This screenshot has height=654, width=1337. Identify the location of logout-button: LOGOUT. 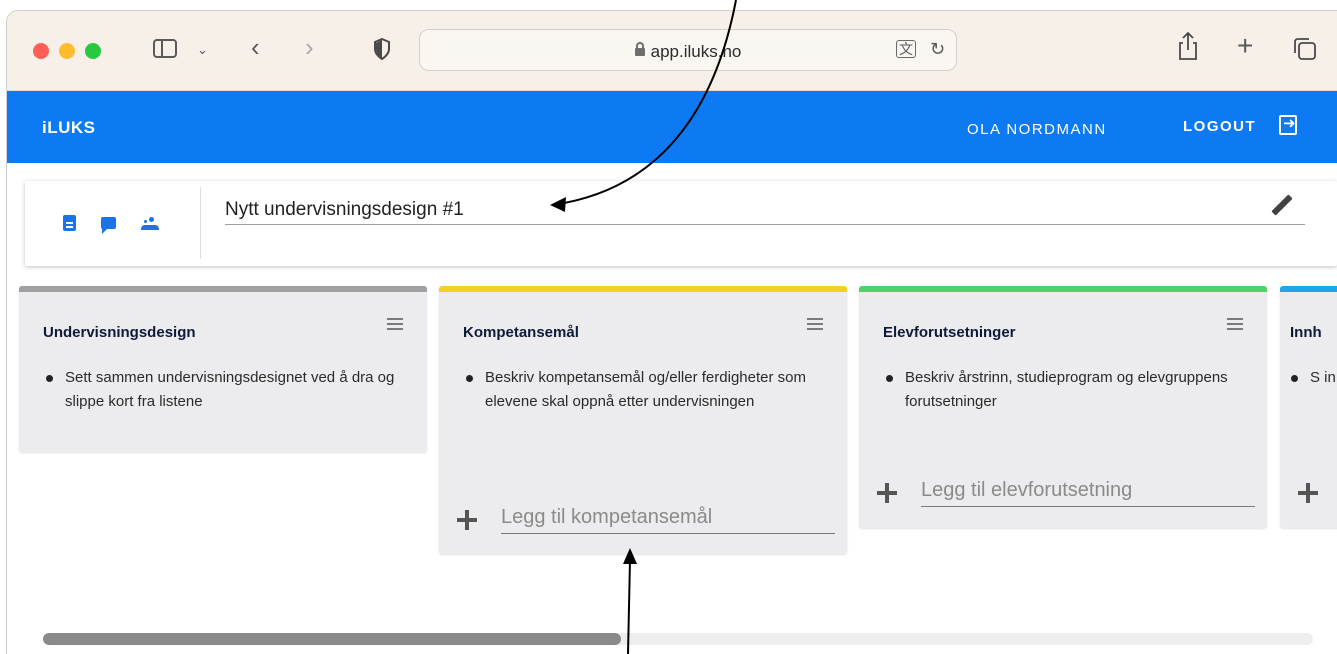
(1219, 126).